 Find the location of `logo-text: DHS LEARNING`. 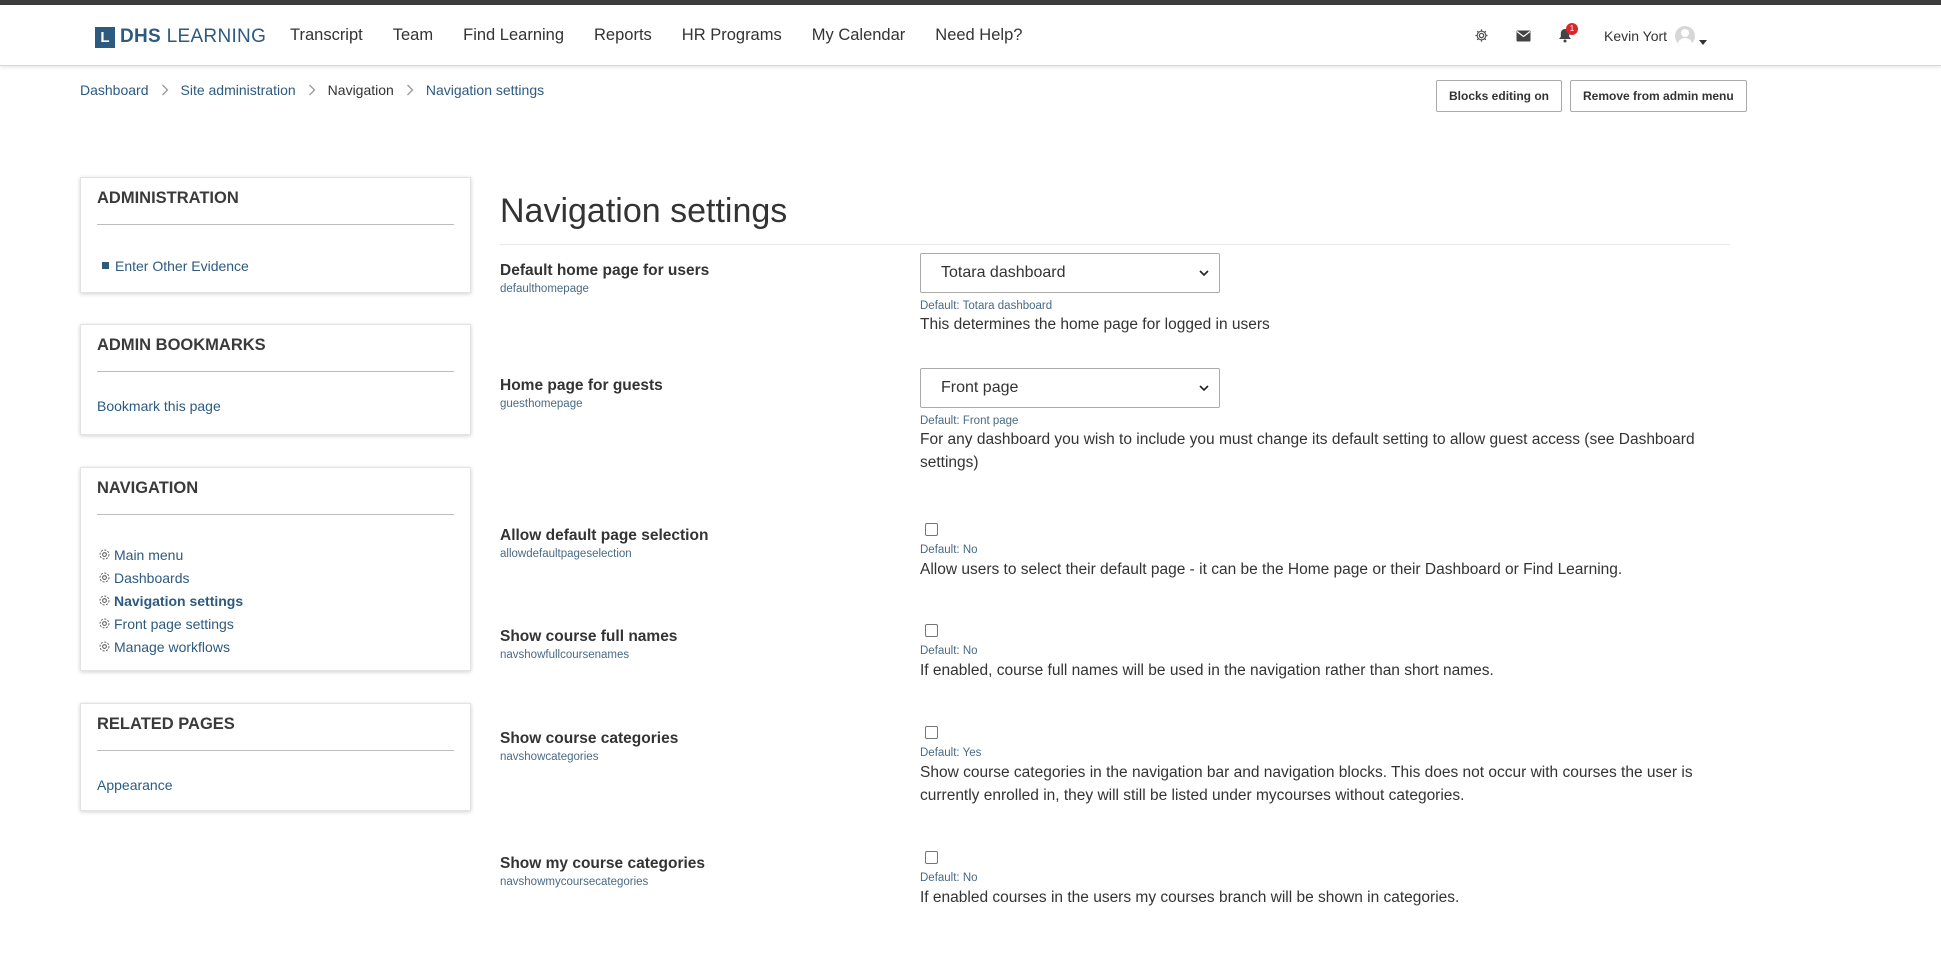

logo-text: DHS LEARNING is located at coordinates (193, 37).